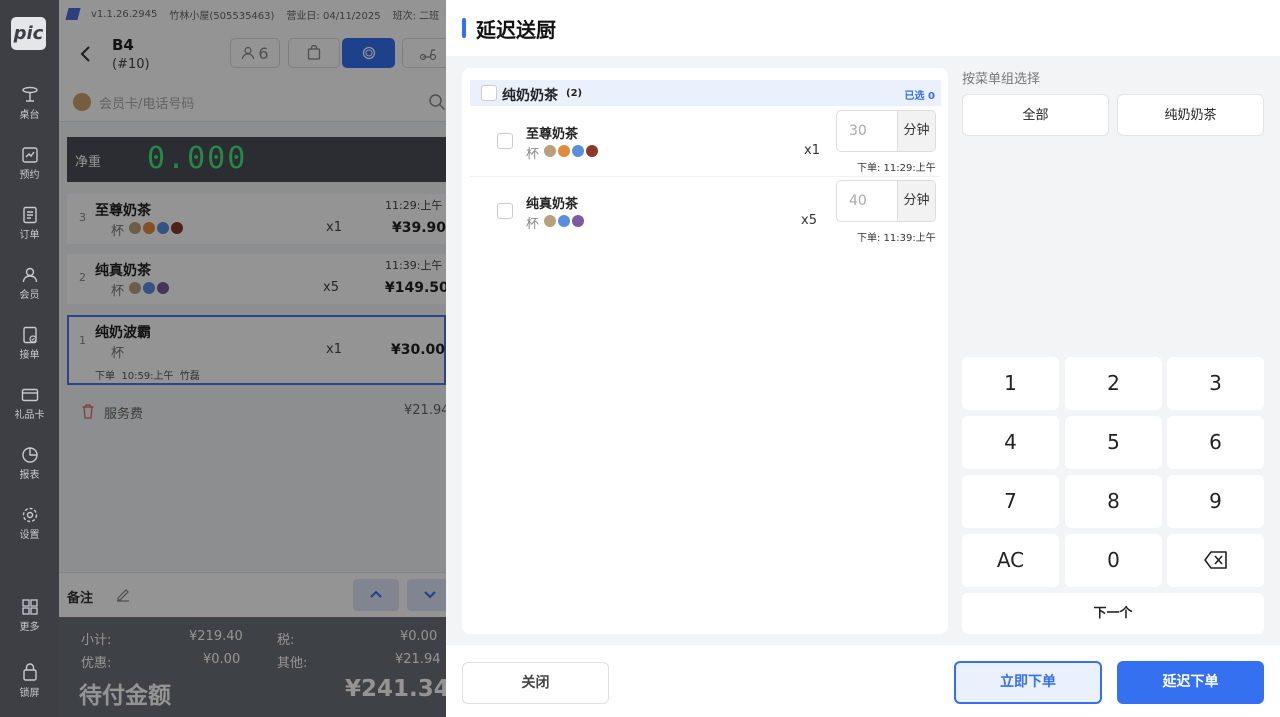 The height and width of the screenshot is (717, 1280). Describe the element at coordinates (809, 220) in the screenshot. I see `item-qty: x5` at that location.